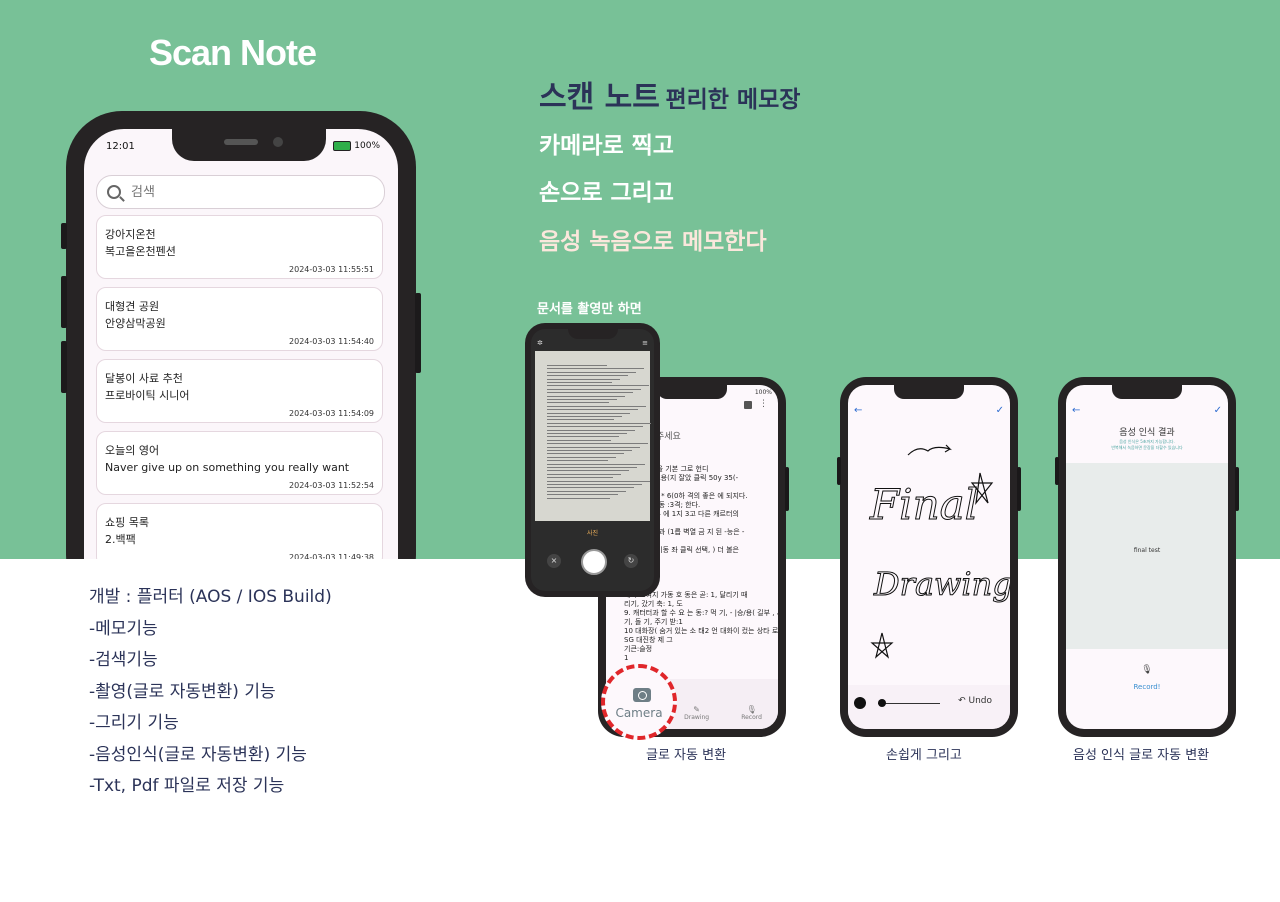 This screenshot has height=902, width=1280. I want to click on search-bar, so click(240, 192).